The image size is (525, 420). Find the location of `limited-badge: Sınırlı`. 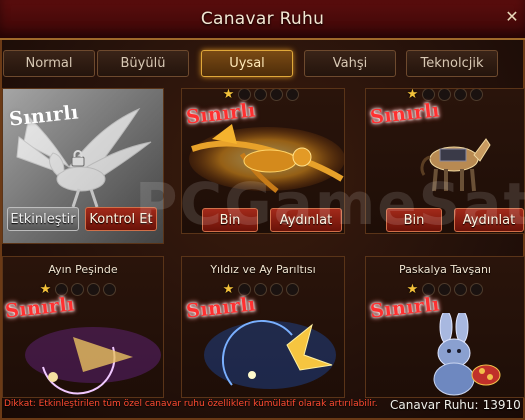

limited-badge: Sınırlı is located at coordinates (405, 114).